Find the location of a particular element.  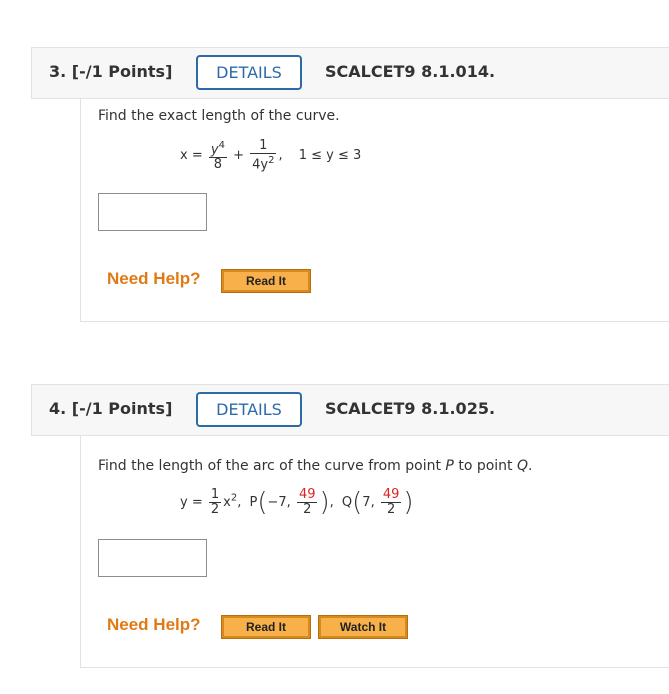

range: 1 ≤ y ≤ 3 is located at coordinates (330, 156).